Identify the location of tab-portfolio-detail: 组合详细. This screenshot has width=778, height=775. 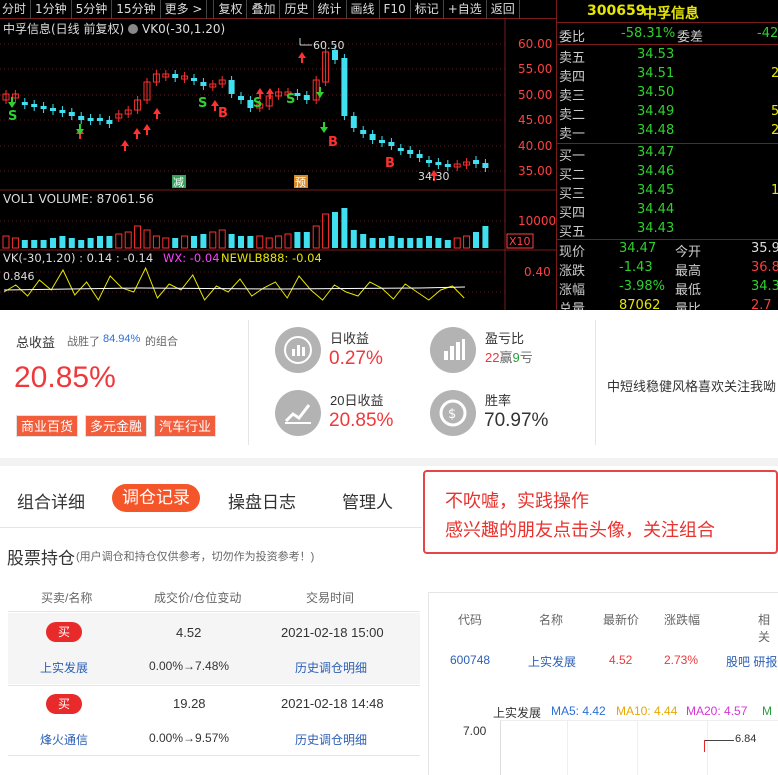
(51, 500).